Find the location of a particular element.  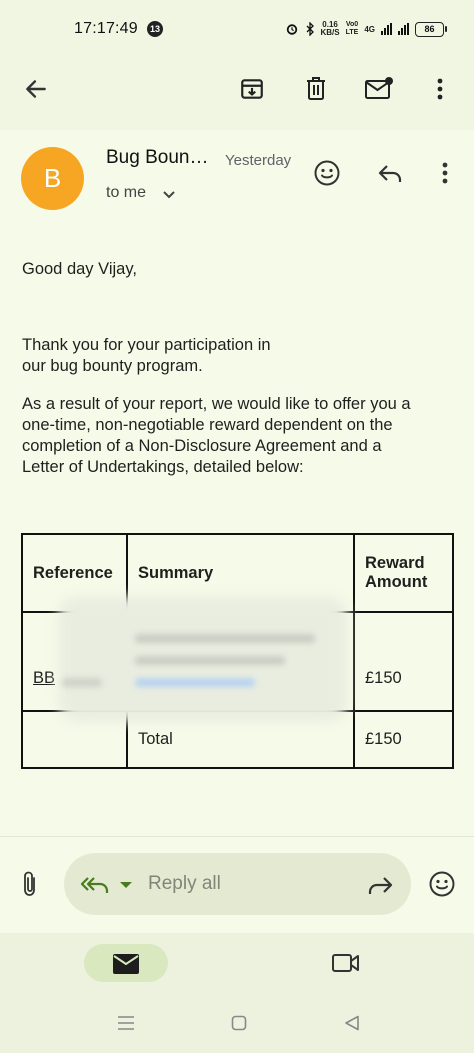

add-reaction-button is located at coordinates (327, 173).